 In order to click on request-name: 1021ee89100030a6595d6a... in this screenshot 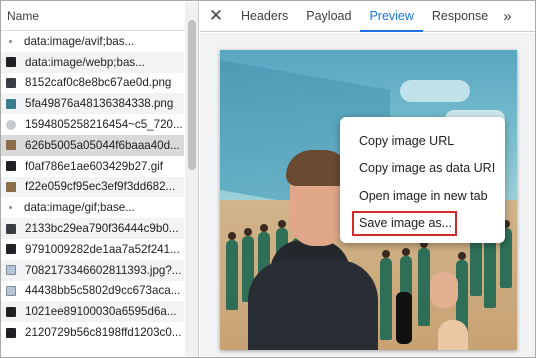, I will do `click(101, 312)`.